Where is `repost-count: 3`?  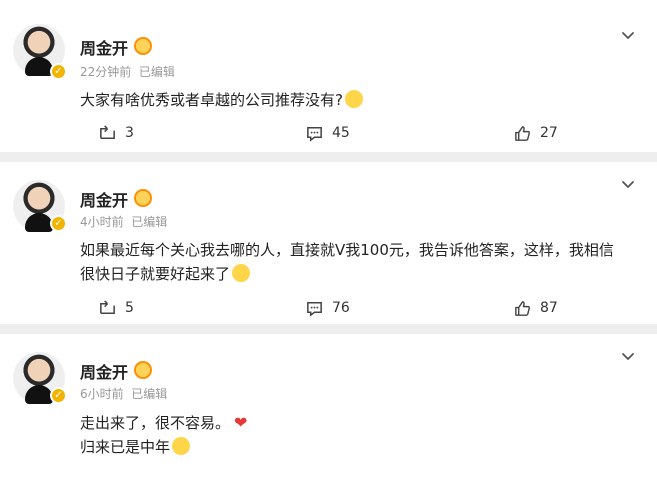
repost-count: 3 is located at coordinates (129, 133).